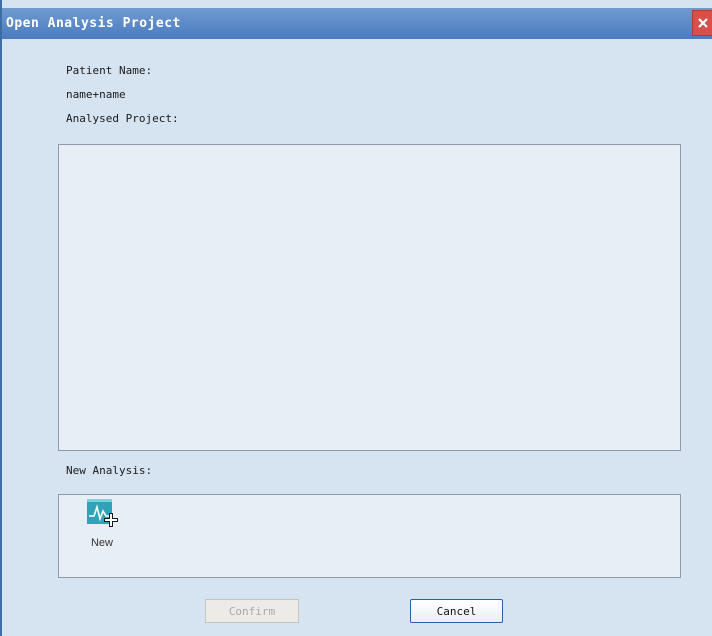 The image size is (712, 636). Describe the element at coordinates (109, 70) in the screenshot. I see `patient-name-label: Patient Name:` at that location.